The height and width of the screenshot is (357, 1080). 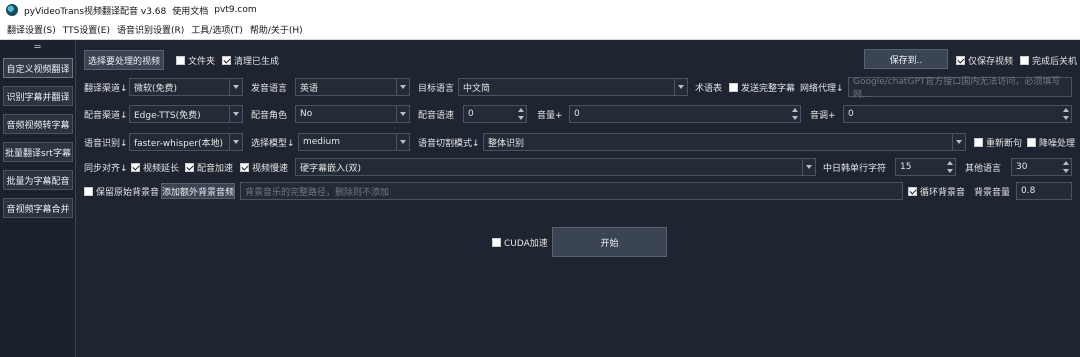 I want to click on split-mode-select: 整体识别, so click(x=724, y=142).